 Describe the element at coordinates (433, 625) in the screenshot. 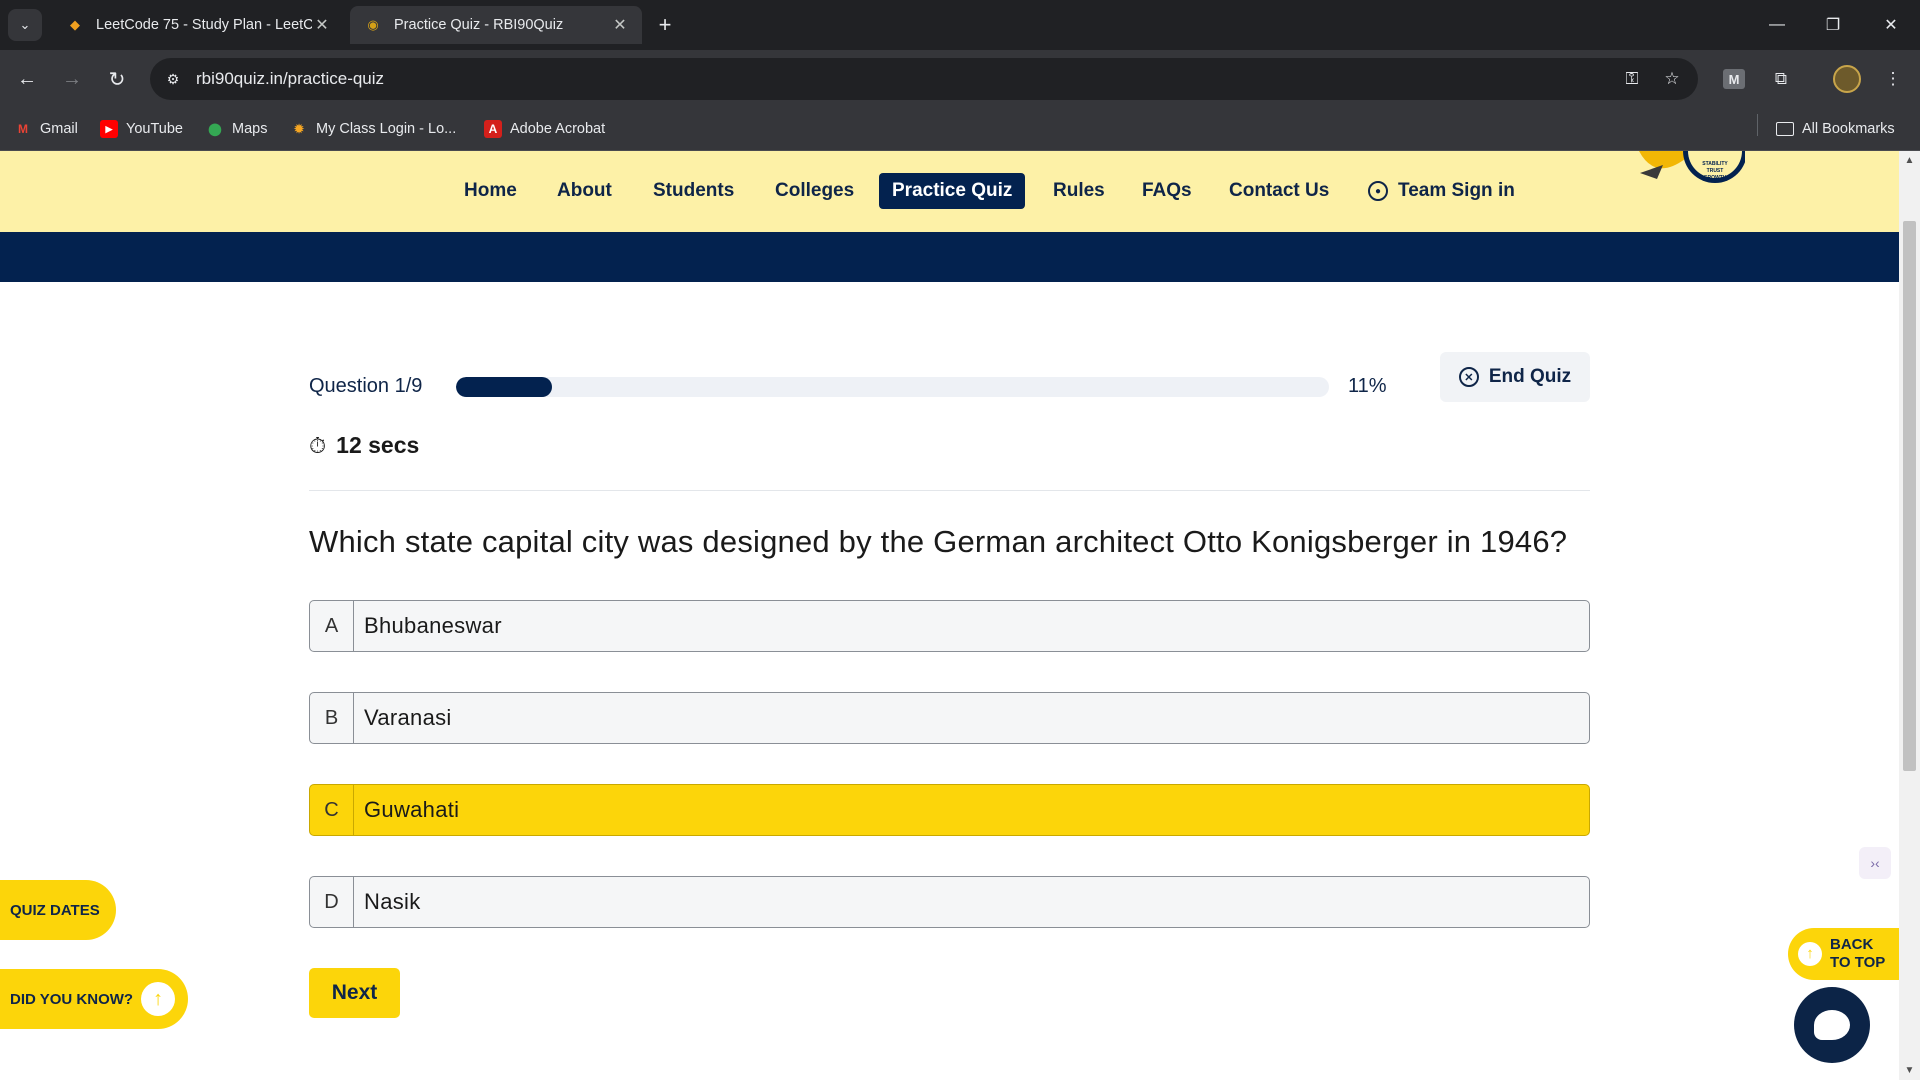

I see `option-text: Bhubaneswar` at that location.